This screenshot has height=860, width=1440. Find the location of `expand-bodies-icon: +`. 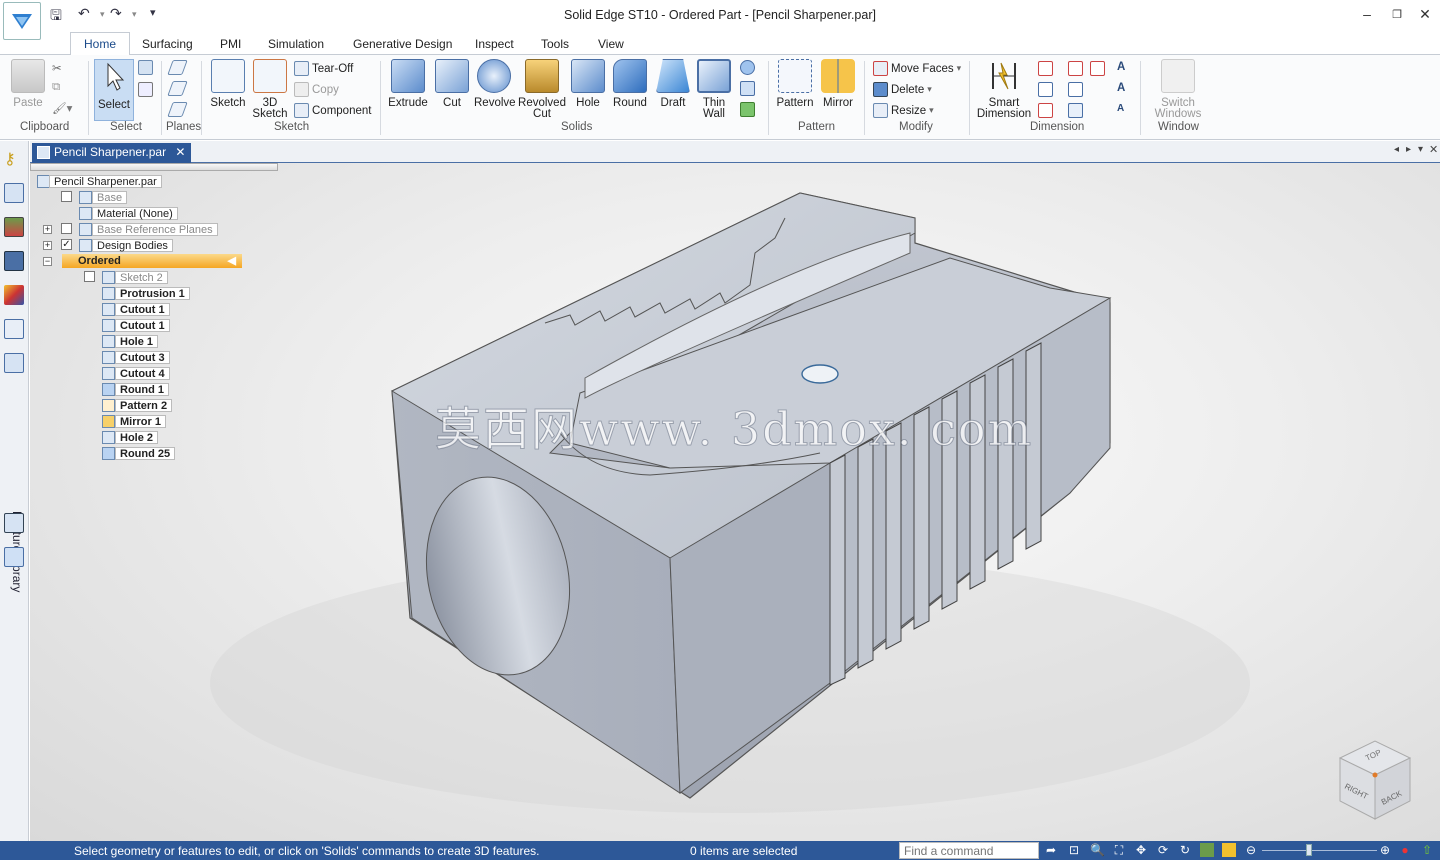

expand-bodies-icon: + is located at coordinates (47, 245).